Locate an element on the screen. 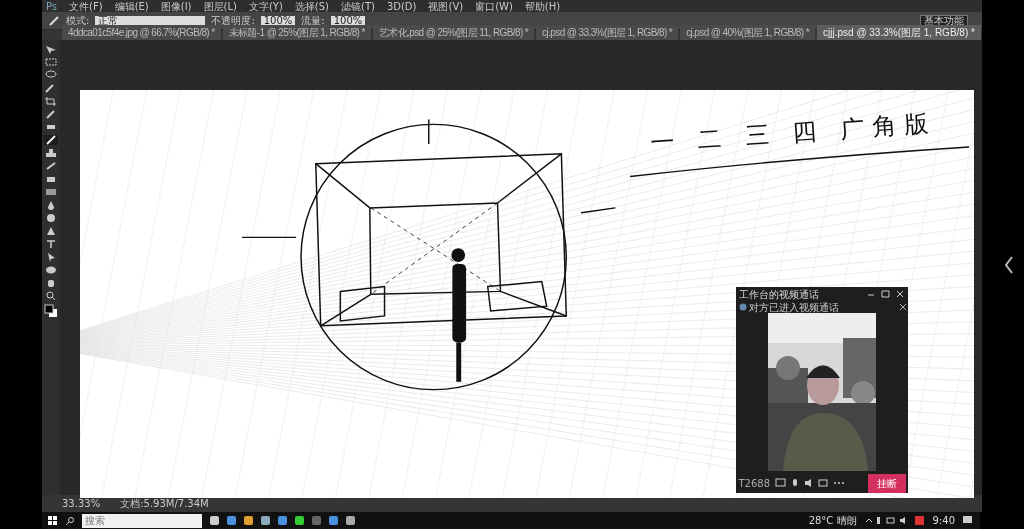 The width and height of the screenshot is (1024, 529). signal-text: T2688 is located at coordinates (754, 483).